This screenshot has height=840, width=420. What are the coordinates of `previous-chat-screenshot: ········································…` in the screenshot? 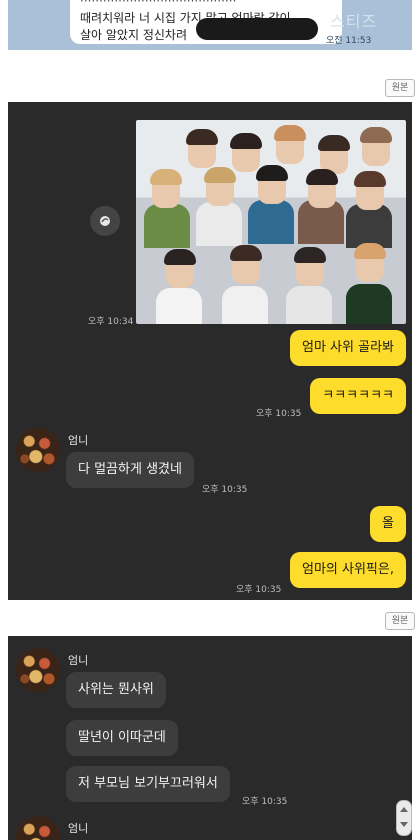 It's located at (210, 25).